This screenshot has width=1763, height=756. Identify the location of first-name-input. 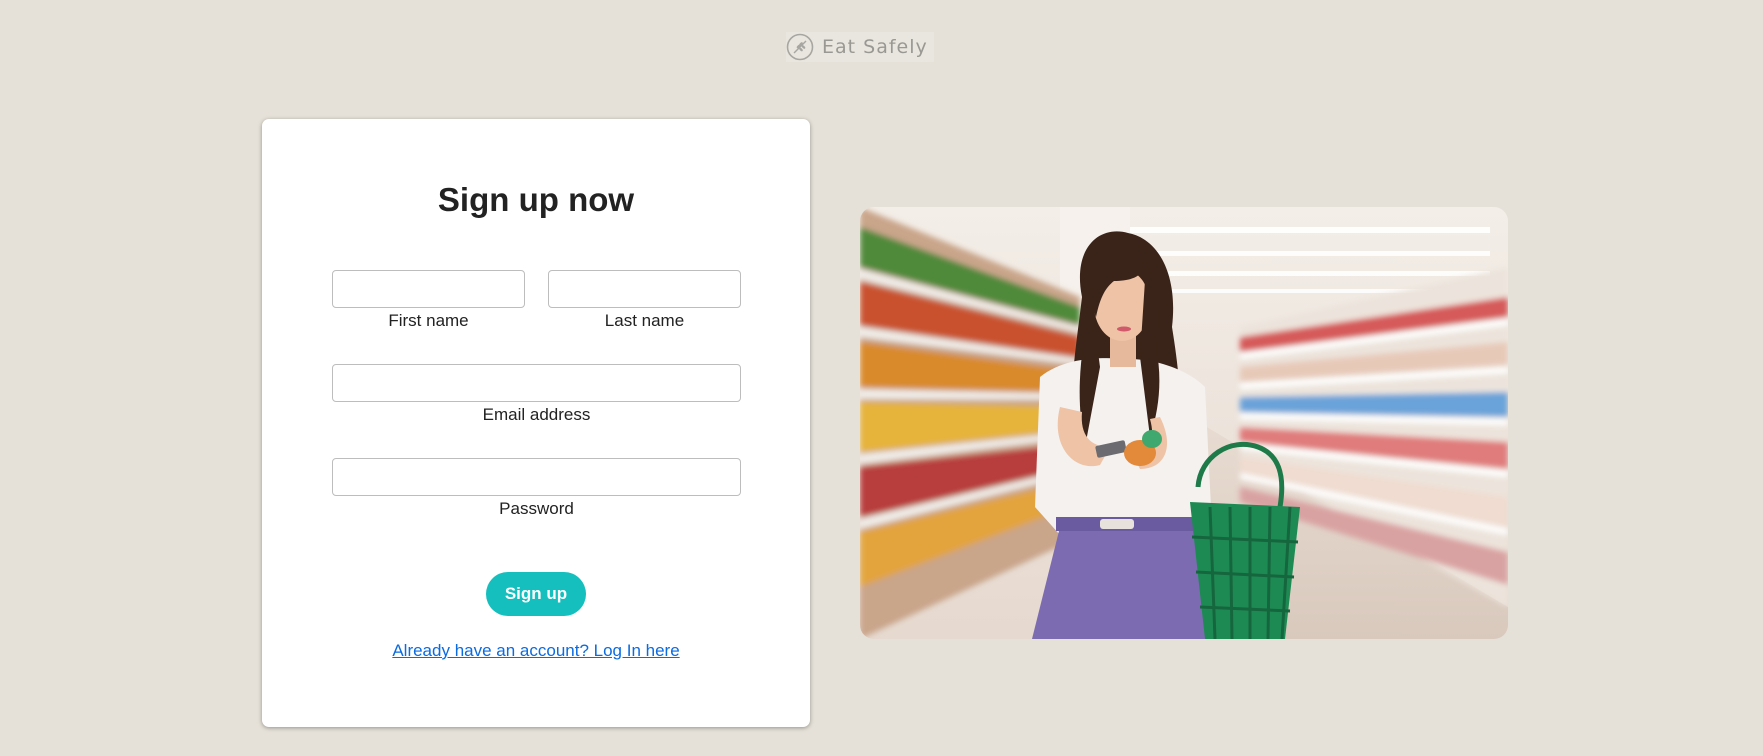
(428, 289).